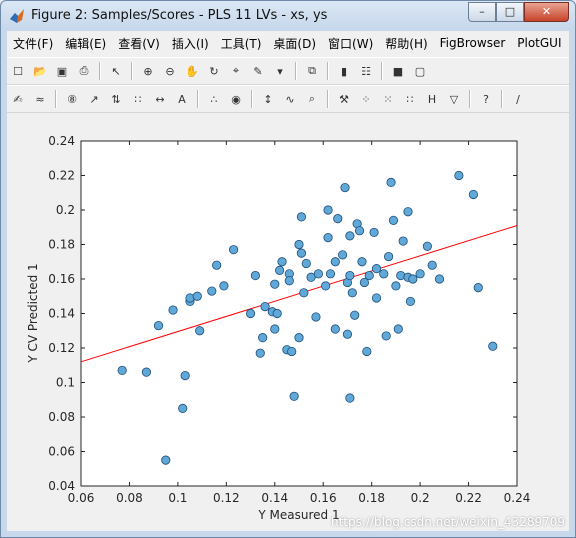  Describe the element at coordinates (33, 43) in the screenshot. I see `menu-item-0: 文件(F)` at that location.